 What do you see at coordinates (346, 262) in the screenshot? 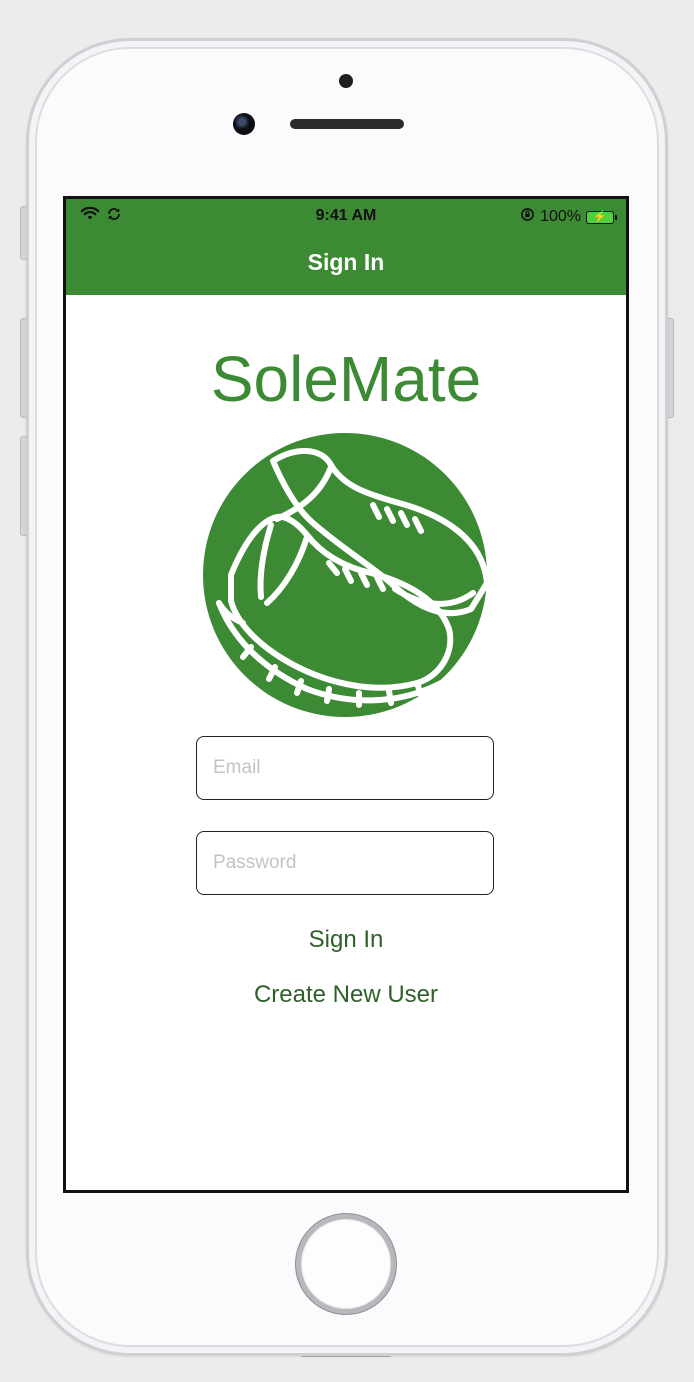
I see `page-title: Sign In` at bounding box center [346, 262].